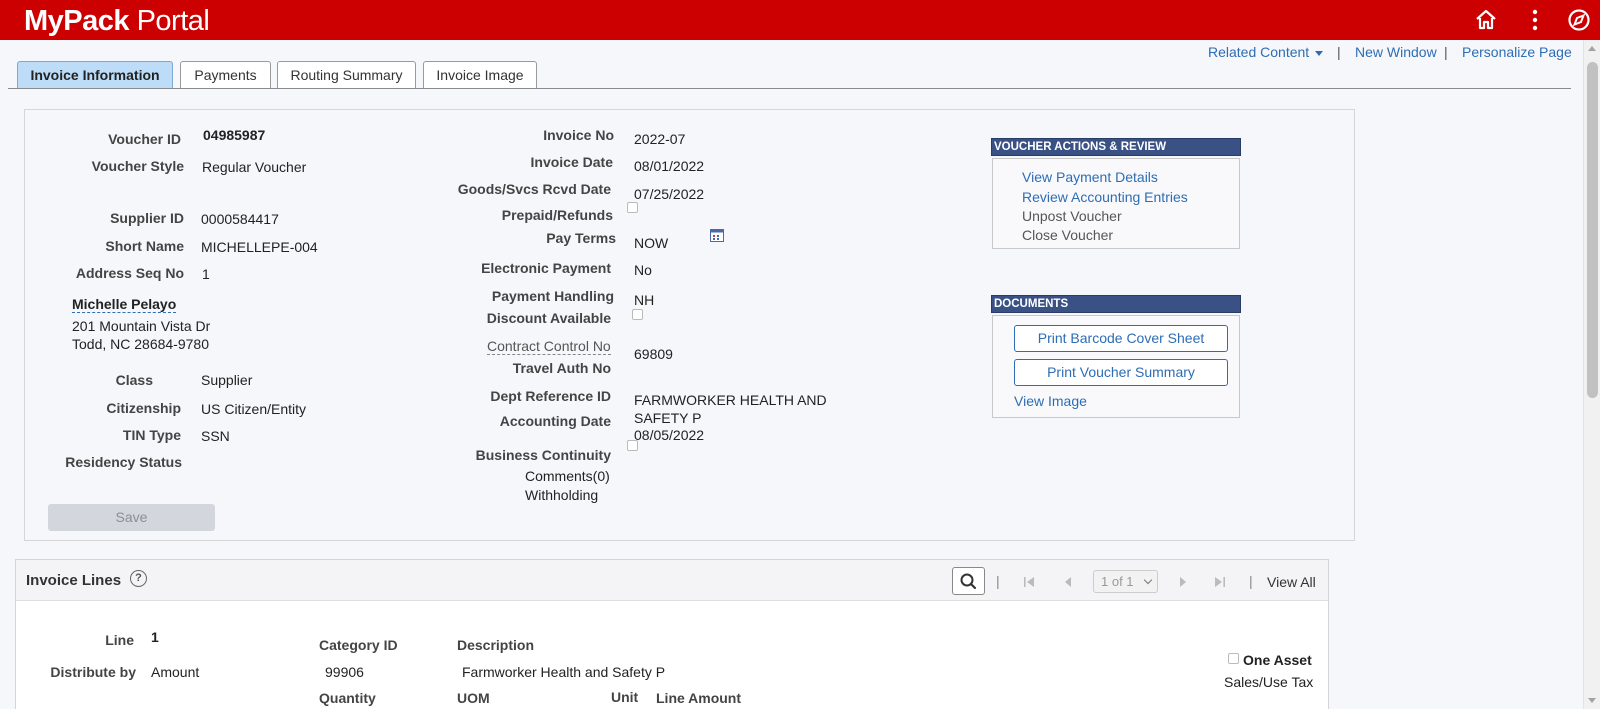  I want to click on line-amount-label: Line Amount, so click(699, 698).